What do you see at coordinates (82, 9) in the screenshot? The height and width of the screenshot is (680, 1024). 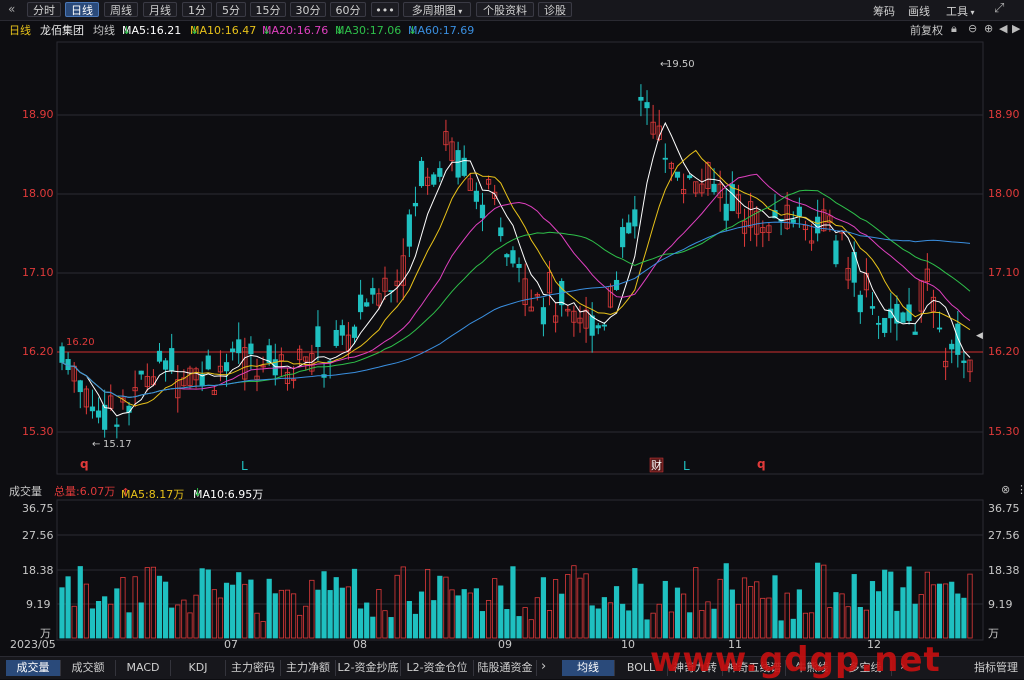 I see `tab-daily: 日线` at bounding box center [82, 9].